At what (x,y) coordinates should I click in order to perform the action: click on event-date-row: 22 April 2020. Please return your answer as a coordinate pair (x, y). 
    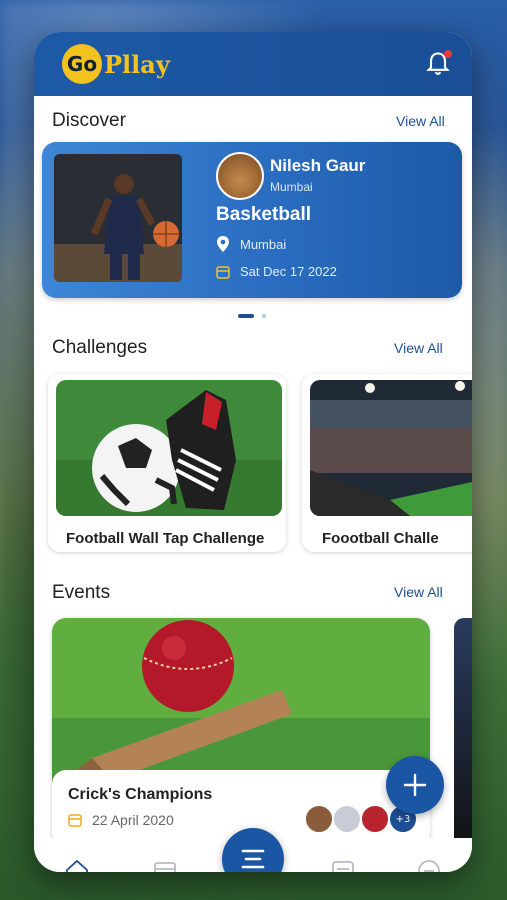
    Looking at the image, I should click on (121, 820).